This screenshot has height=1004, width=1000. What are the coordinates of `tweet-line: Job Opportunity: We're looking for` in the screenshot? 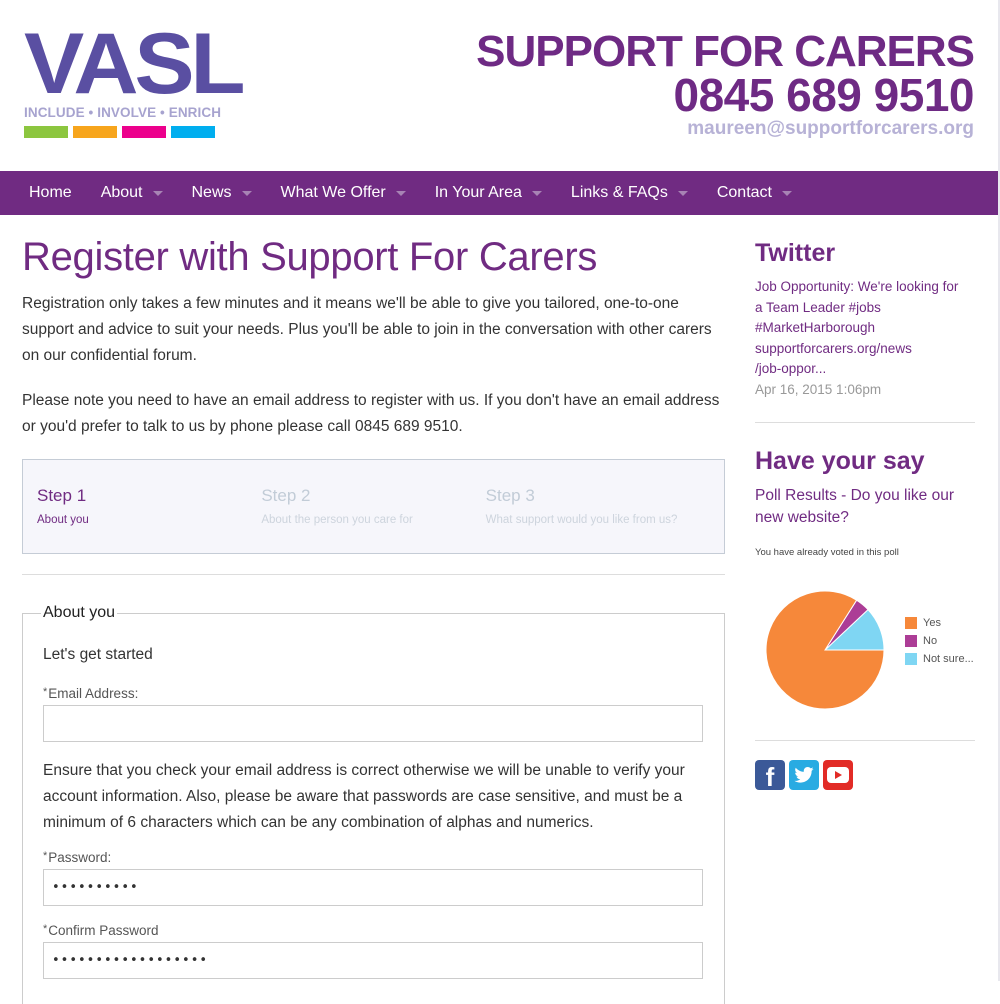 It's located at (857, 286).